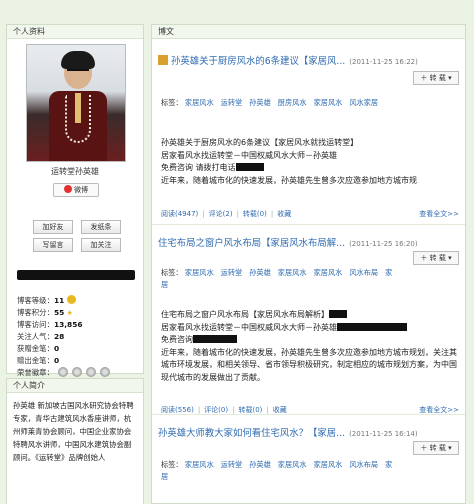 The width and height of the screenshot is (474, 504). I want to click on star-icon: ★, so click(69, 313).